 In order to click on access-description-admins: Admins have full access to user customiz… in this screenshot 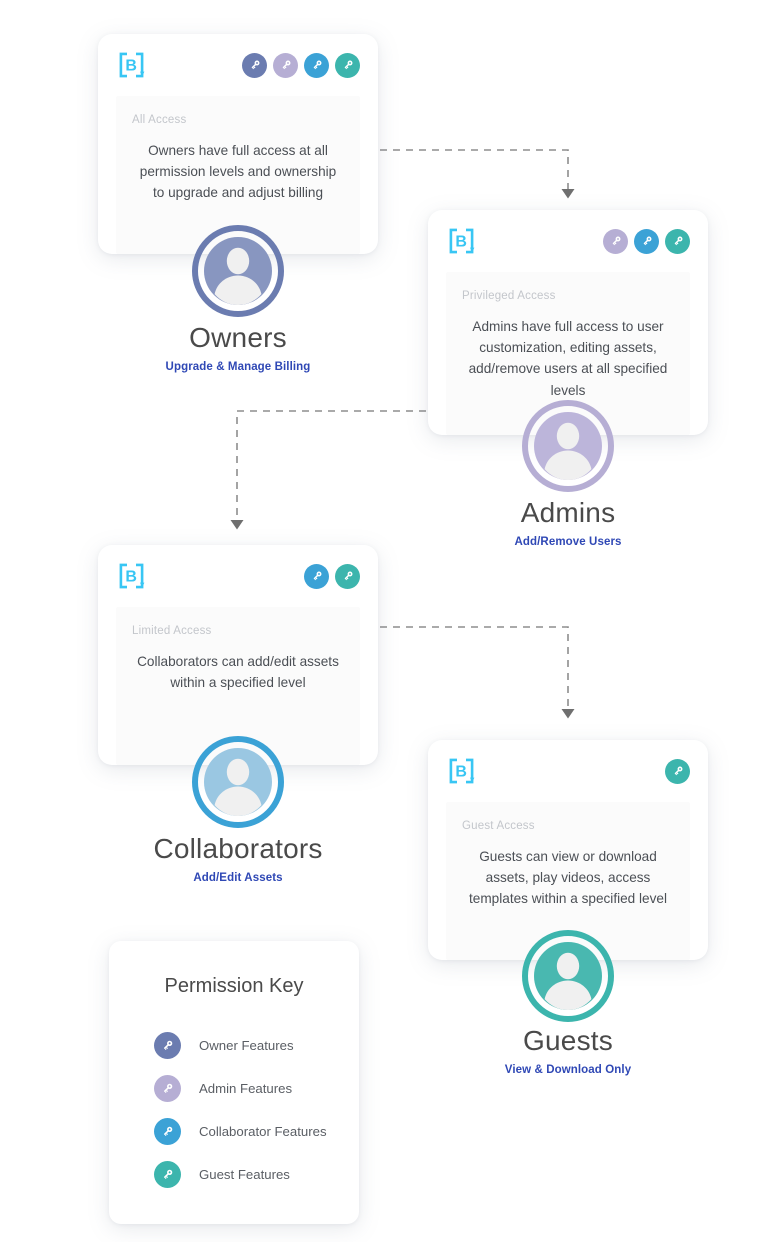, I will do `click(568, 358)`.